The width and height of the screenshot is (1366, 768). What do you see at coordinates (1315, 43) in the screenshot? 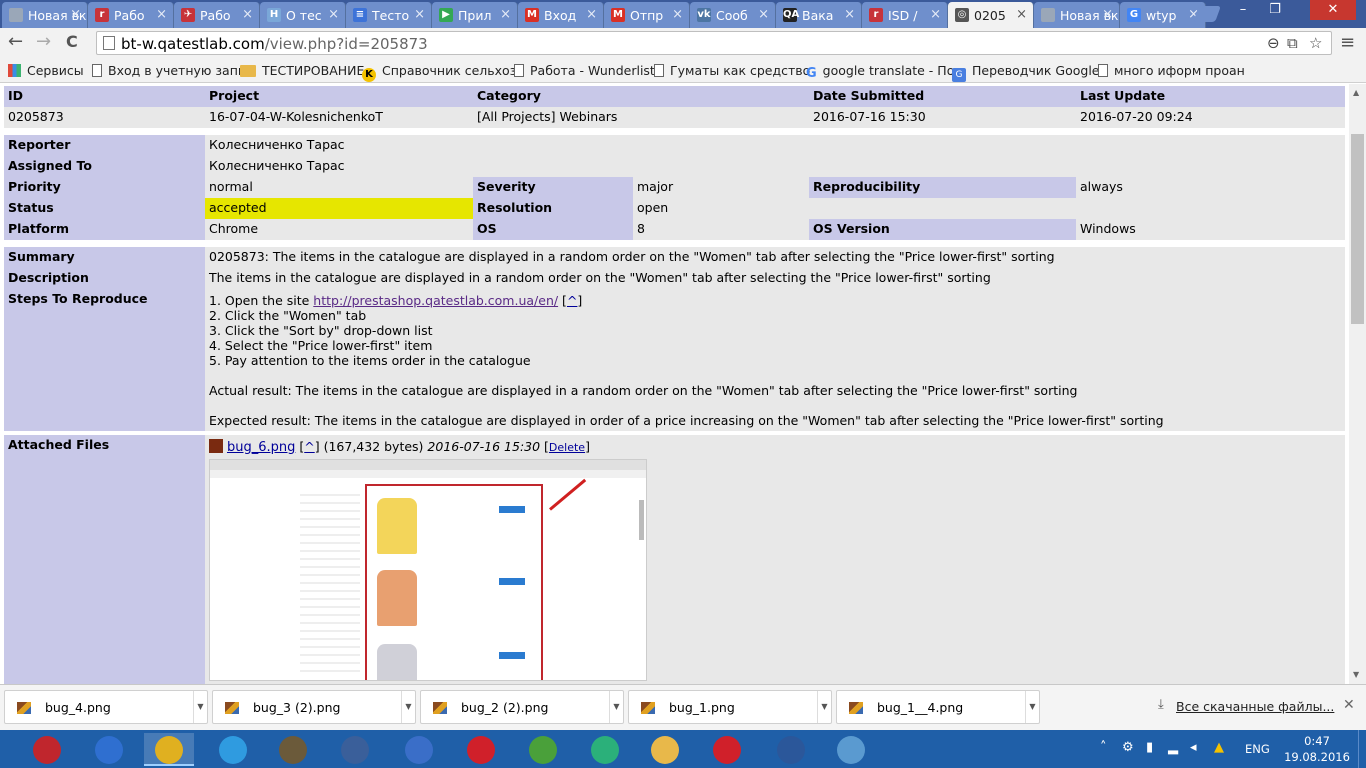
I see `bookmark-star-icon: ☆` at bounding box center [1315, 43].